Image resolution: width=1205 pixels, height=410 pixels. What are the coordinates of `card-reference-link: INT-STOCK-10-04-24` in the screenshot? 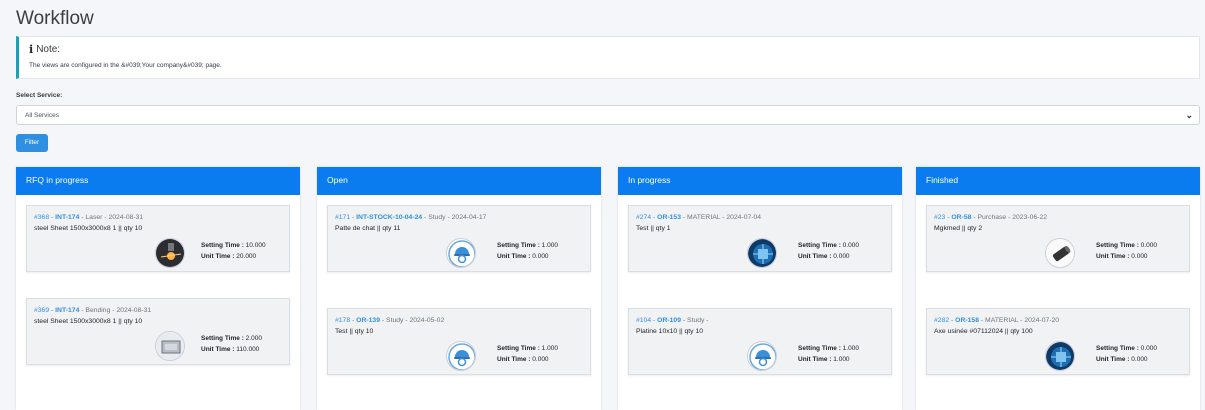 It's located at (389, 217).